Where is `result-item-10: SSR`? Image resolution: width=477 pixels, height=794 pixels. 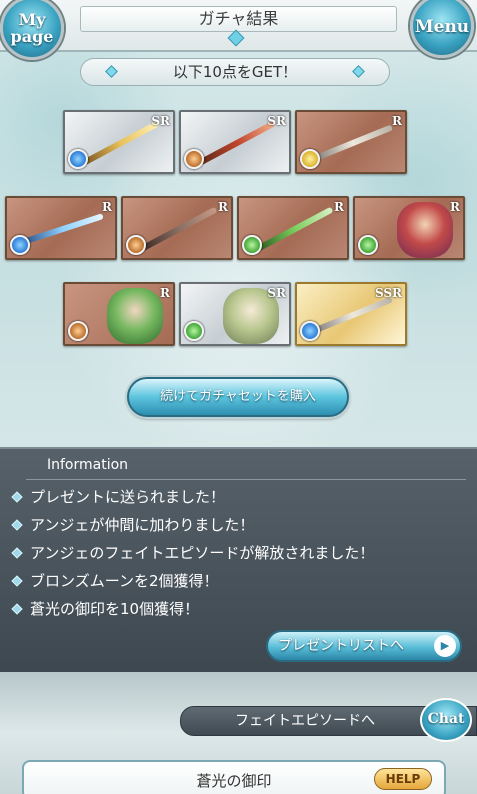
result-item-10: SSR is located at coordinates (351, 314).